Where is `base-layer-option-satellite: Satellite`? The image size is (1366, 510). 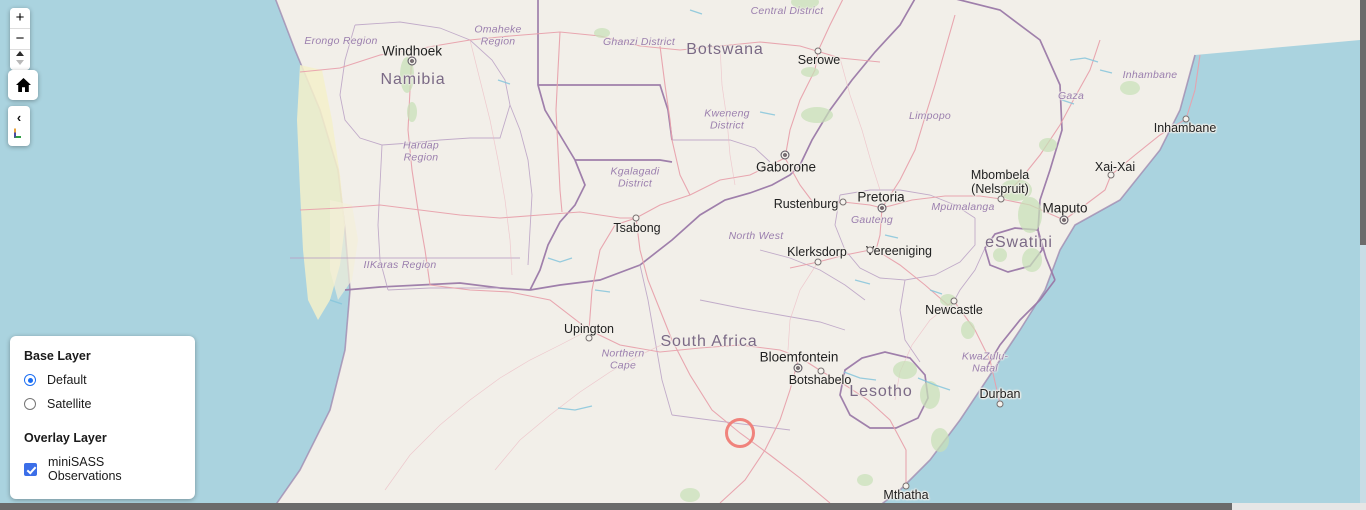 base-layer-option-satellite: Satellite is located at coordinates (102, 404).